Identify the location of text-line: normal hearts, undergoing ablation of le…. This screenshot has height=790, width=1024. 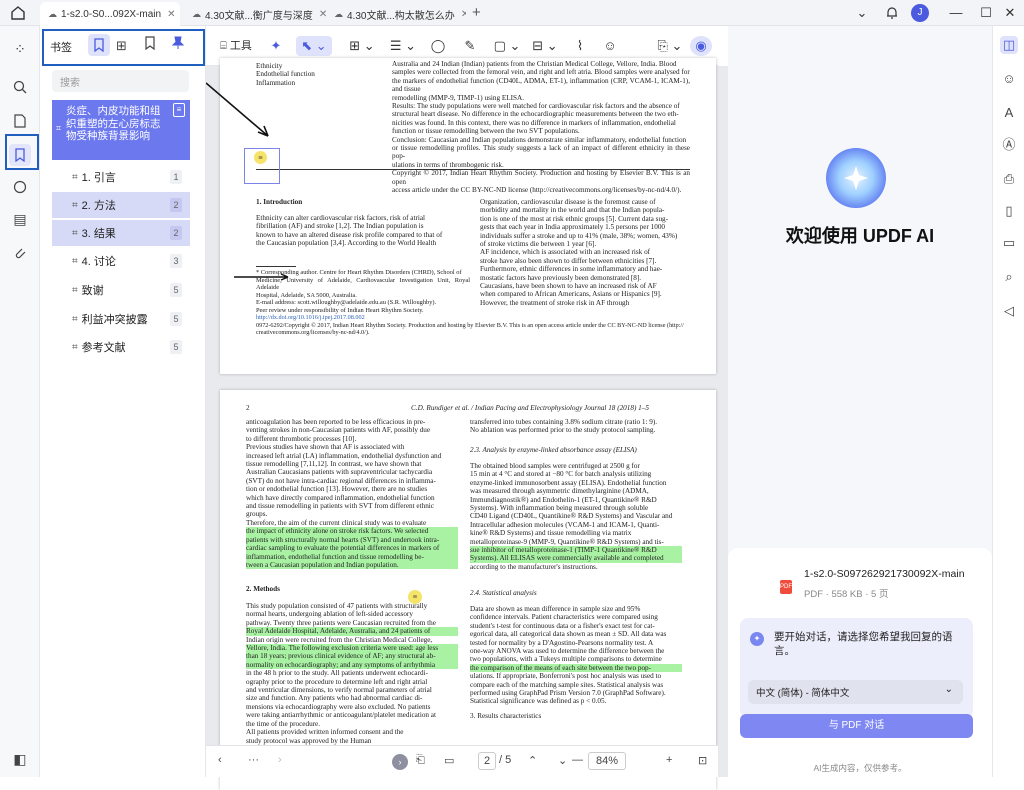
(329, 614).